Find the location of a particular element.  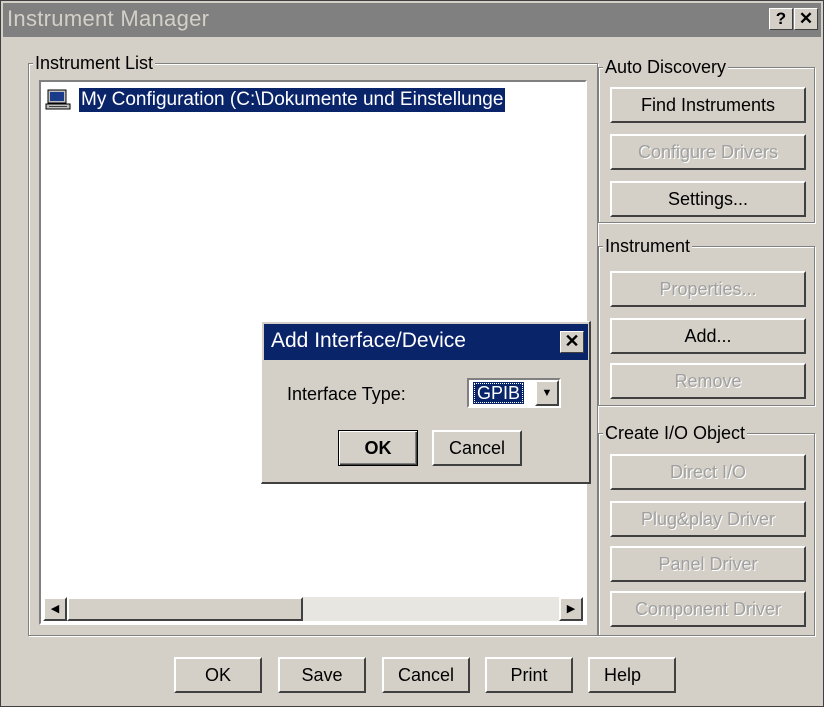

interface-type-select: GPIB ▼ is located at coordinates (514, 393).